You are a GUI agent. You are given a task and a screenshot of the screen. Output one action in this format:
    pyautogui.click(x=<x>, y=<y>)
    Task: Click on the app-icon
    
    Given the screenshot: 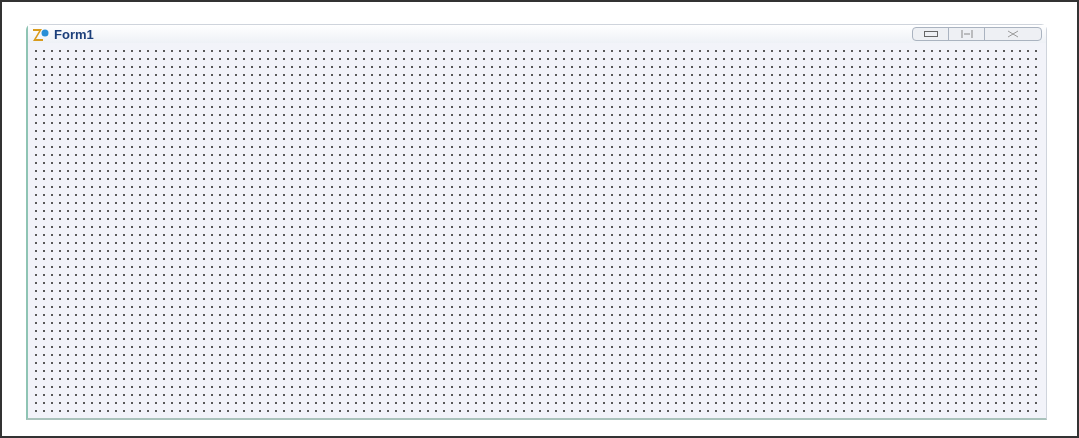 What is the action you would take?
    pyautogui.click(x=41, y=34)
    